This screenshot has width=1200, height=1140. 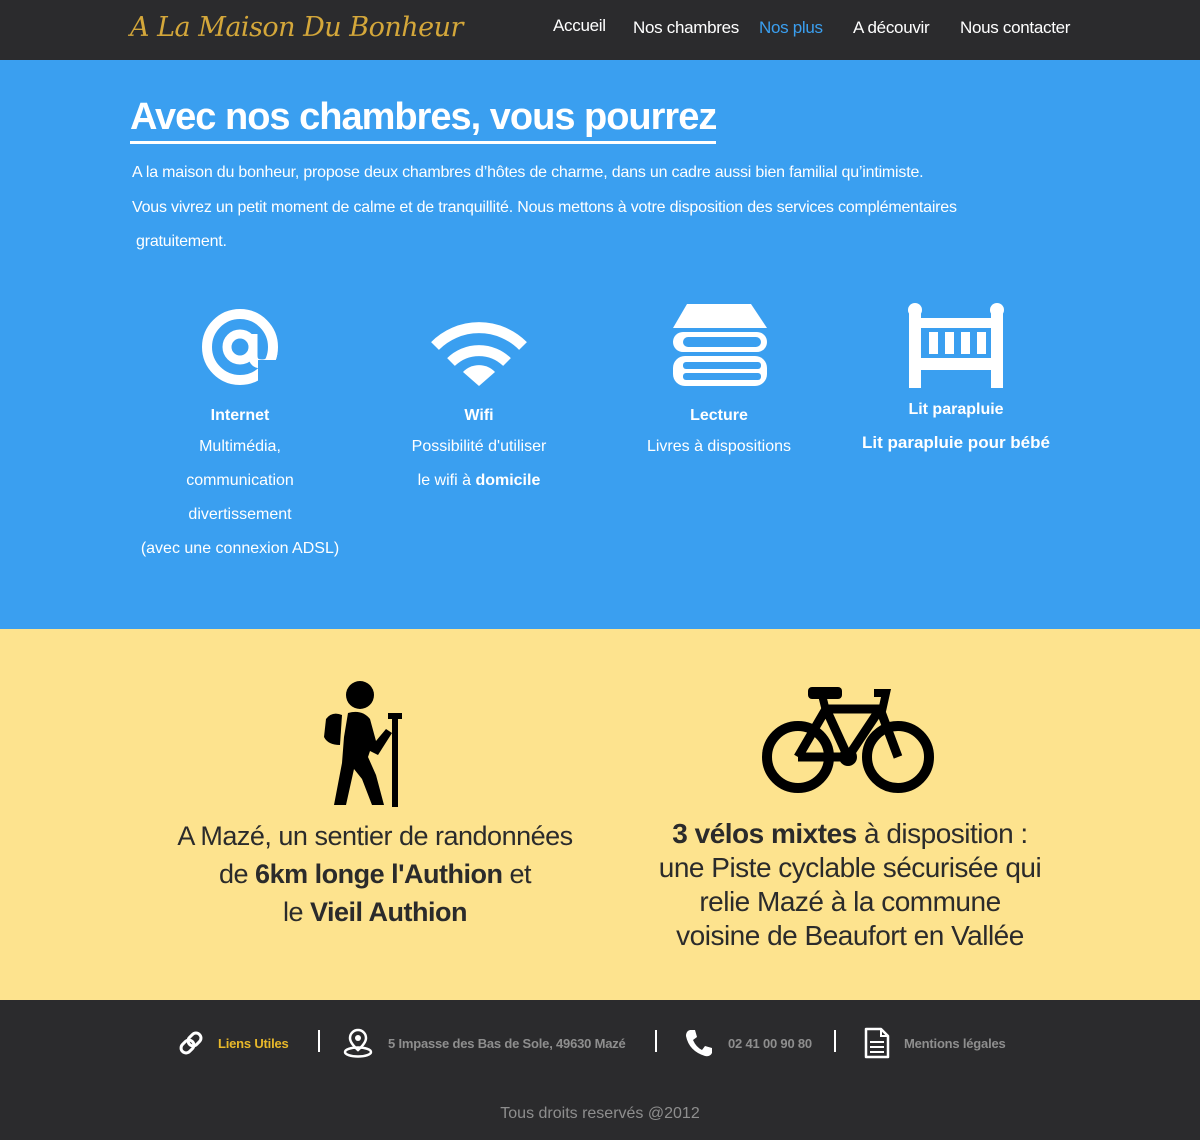 I want to click on cycling-line-4: voisine de Beaufort en Vallée, so click(x=850, y=935).